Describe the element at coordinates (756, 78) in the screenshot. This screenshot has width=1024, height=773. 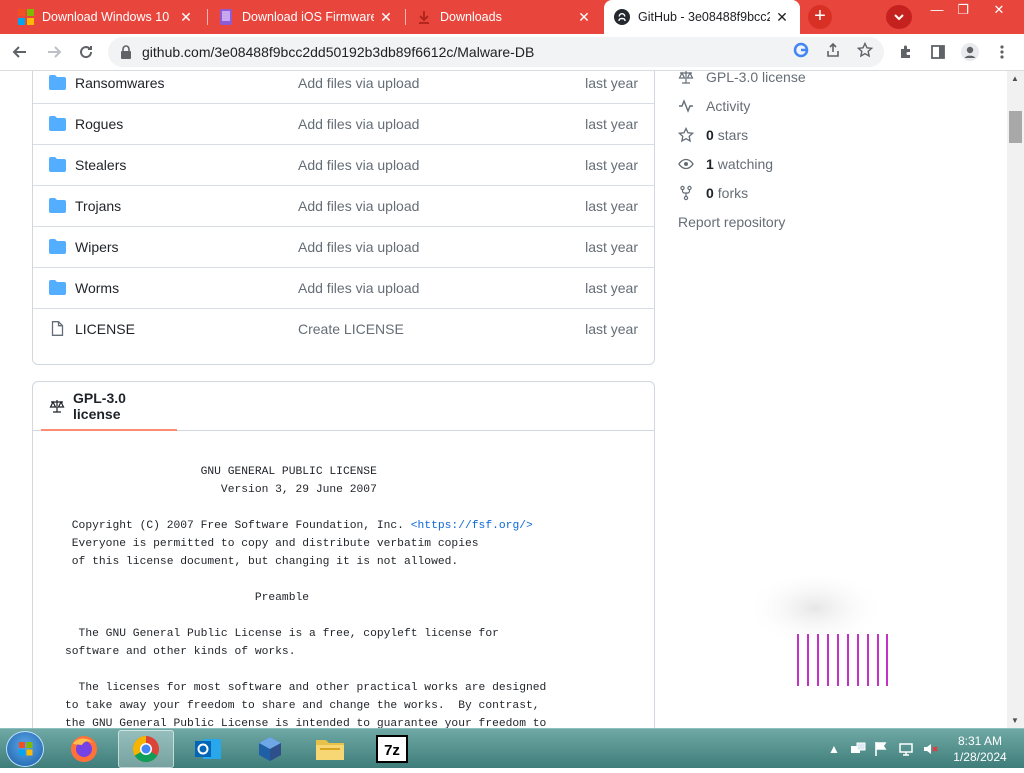
I see `license-label: GPL-3.0 license` at that location.